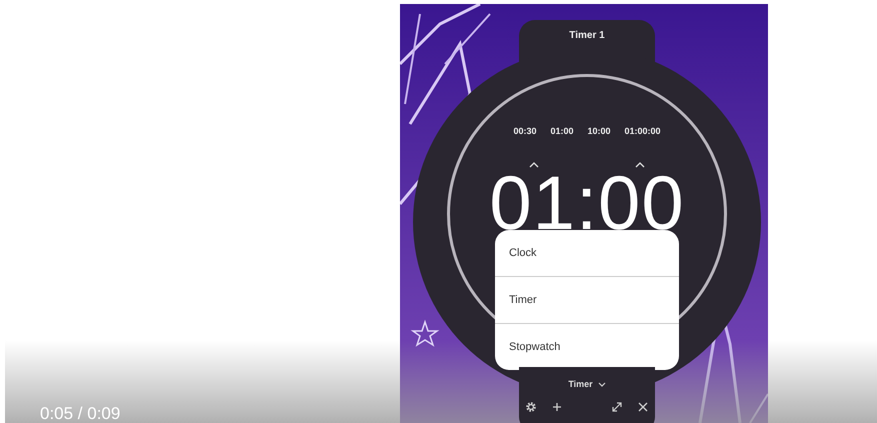 The width and height of the screenshot is (877, 423). I want to click on settings-icon, so click(531, 407).